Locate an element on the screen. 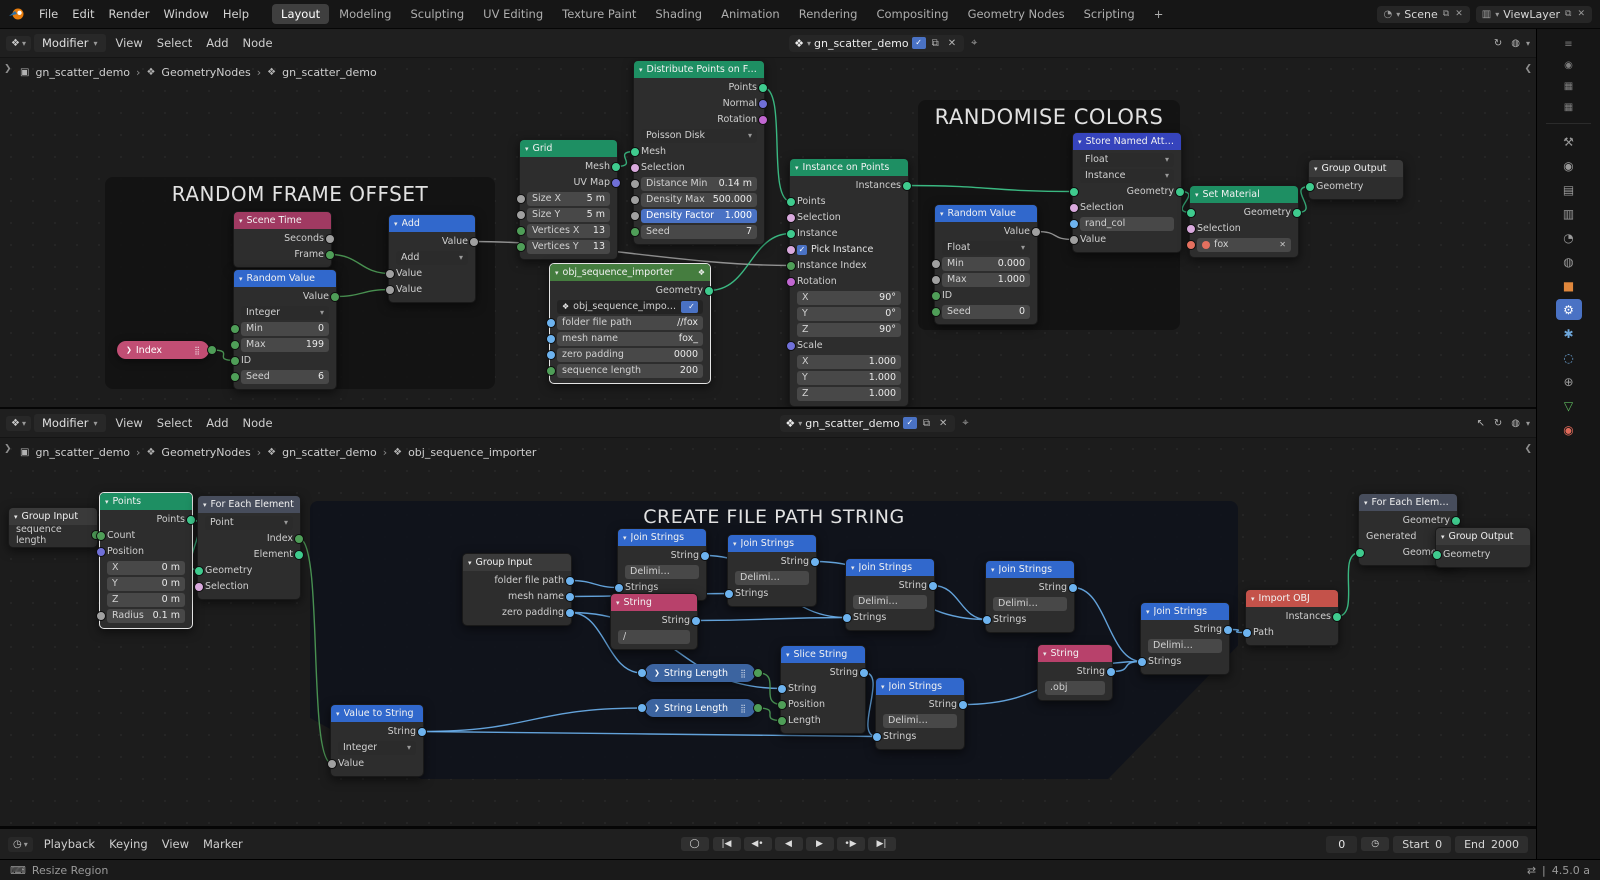 Image resolution: width=1600 pixels, height=880 pixels. select-field: Add ▾ is located at coordinates (432, 257).